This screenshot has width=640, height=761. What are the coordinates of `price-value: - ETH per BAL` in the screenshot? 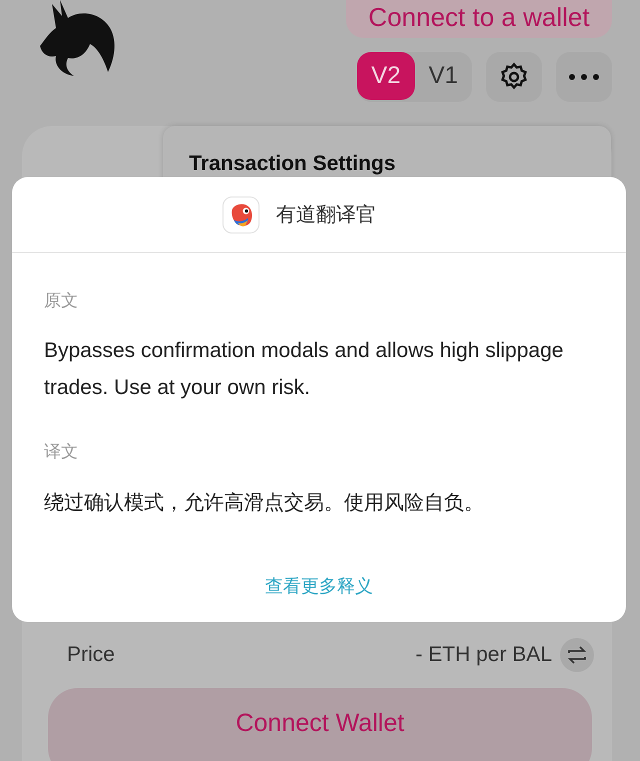 It's located at (483, 655).